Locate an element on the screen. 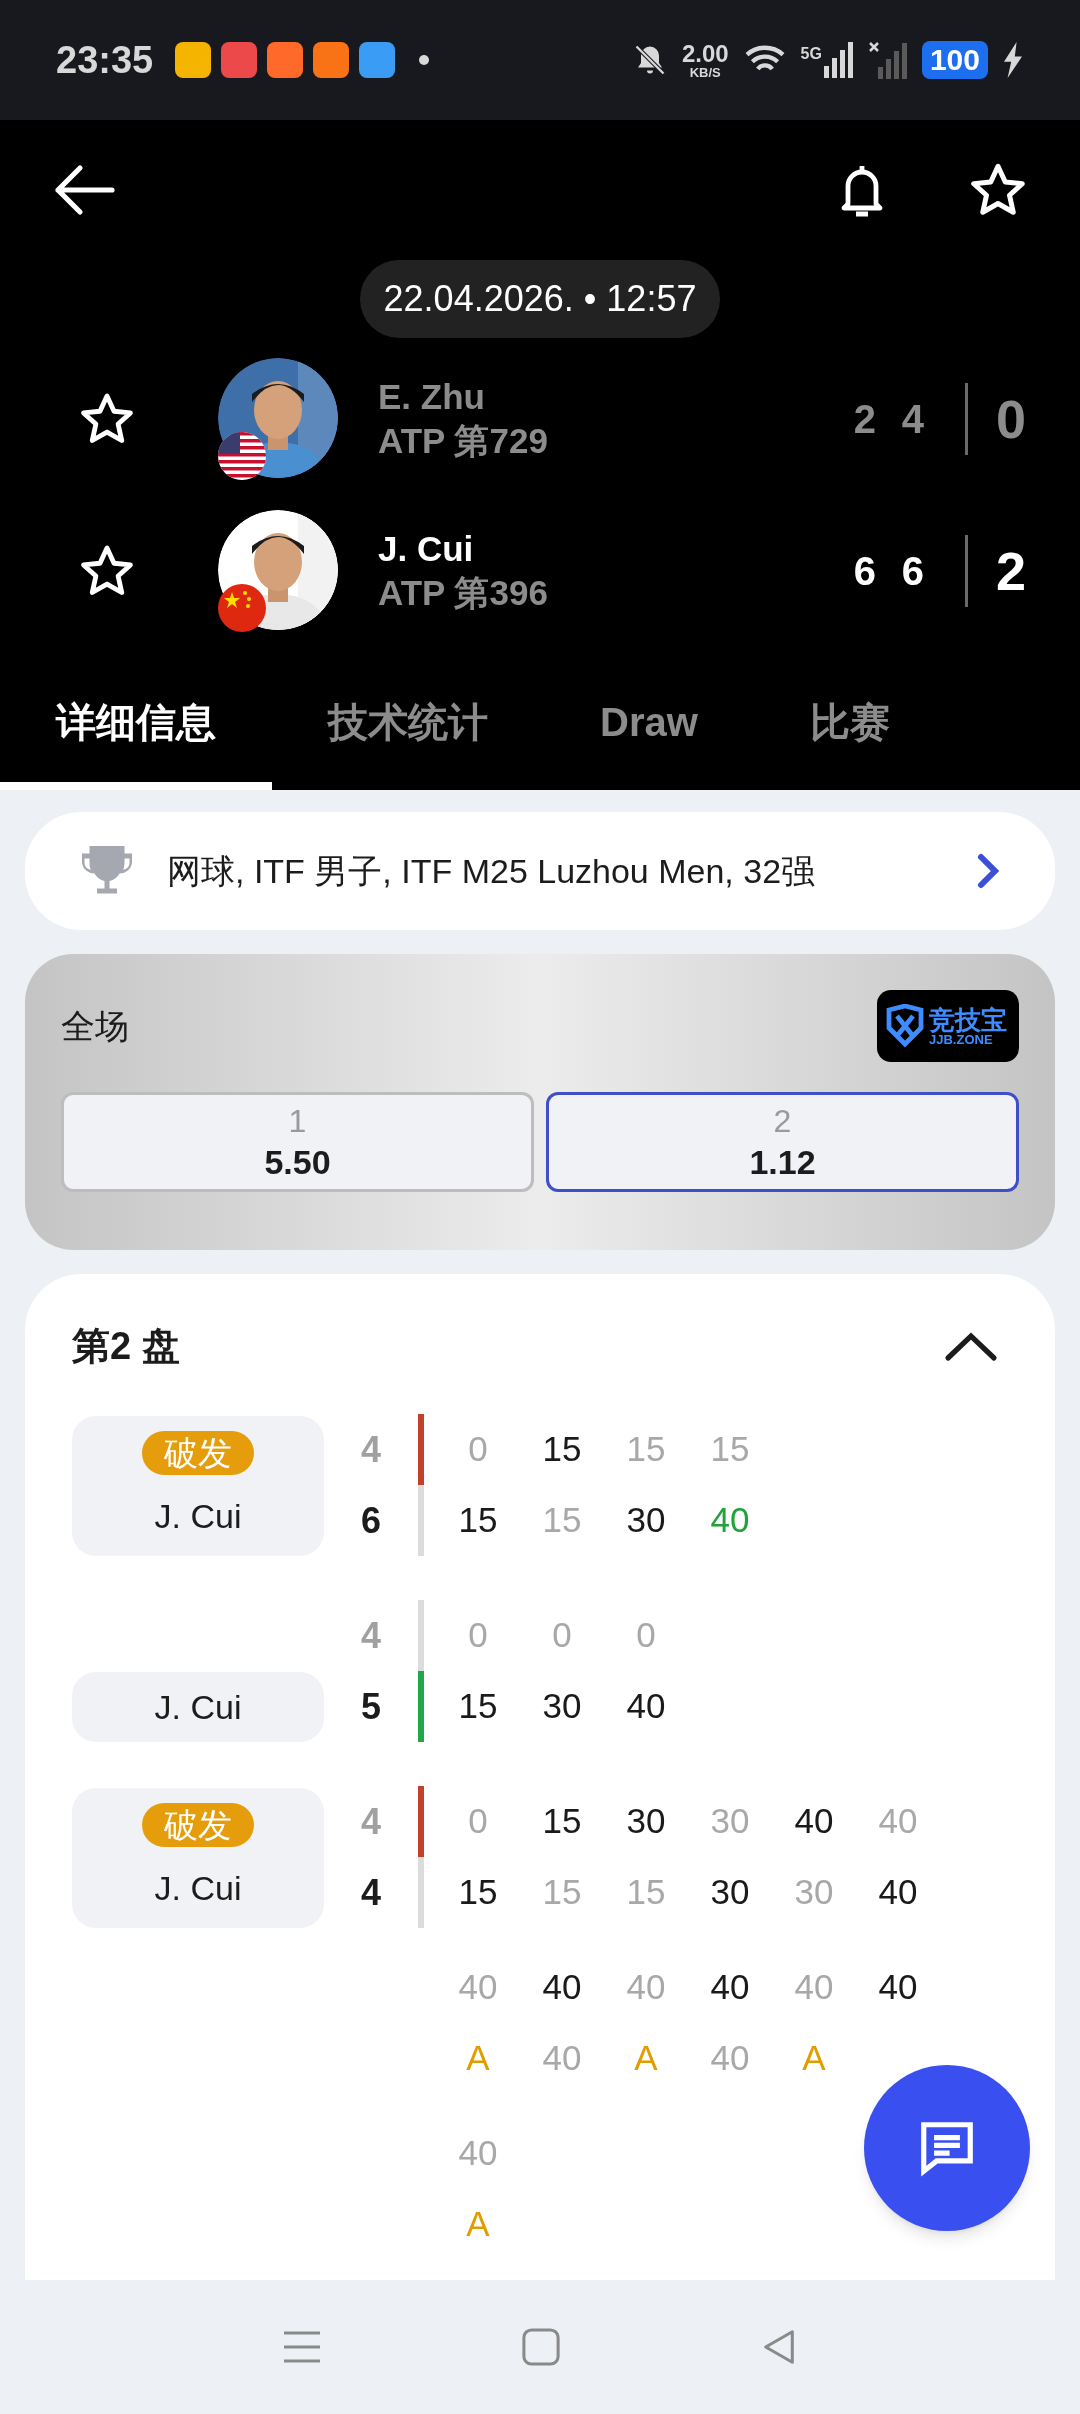 This screenshot has height=2414, width=1080. game-score: 5 is located at coordinates (371, 1706).